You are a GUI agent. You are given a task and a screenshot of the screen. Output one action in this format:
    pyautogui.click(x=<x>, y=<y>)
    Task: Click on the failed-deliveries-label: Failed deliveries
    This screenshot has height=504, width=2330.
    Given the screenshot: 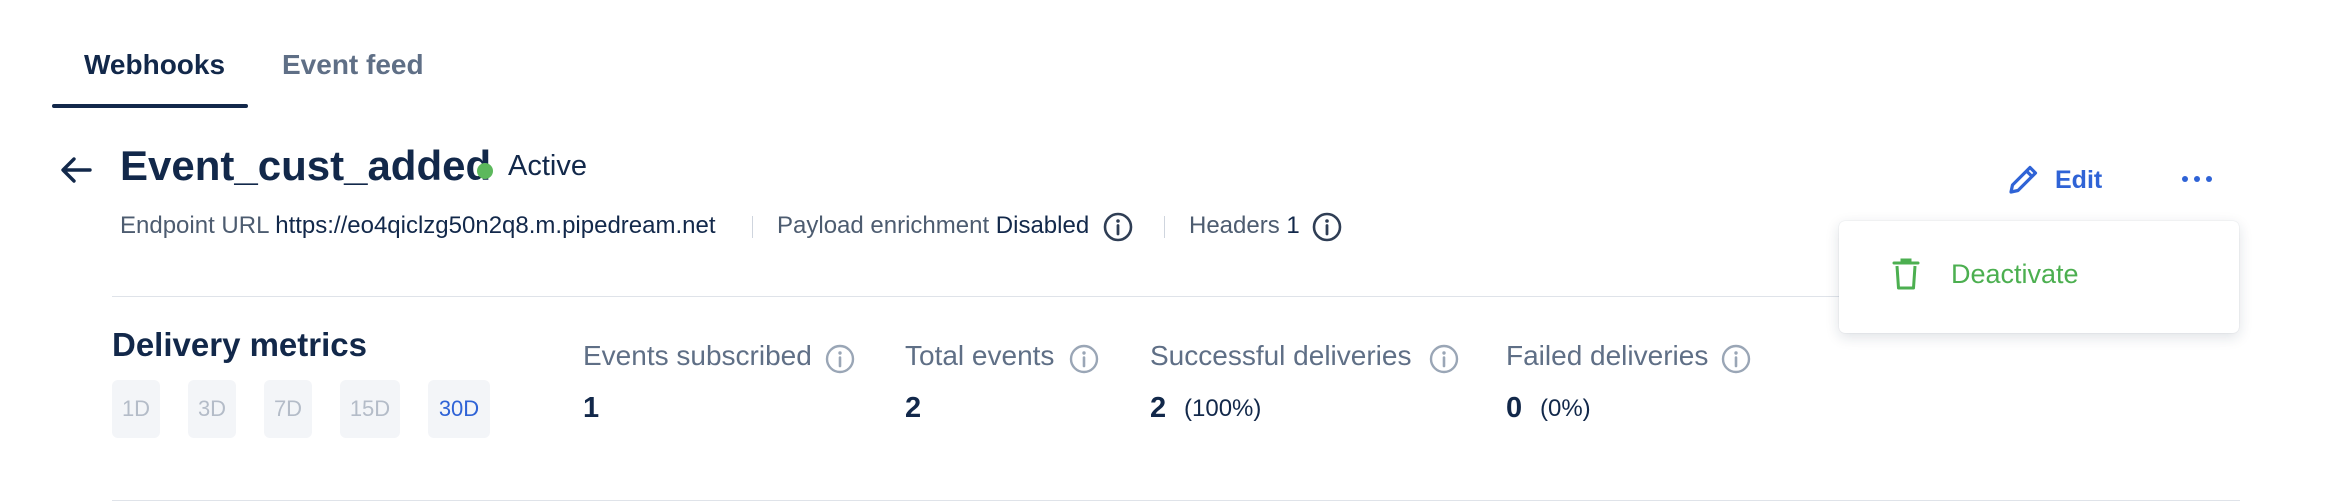 What is the action you would take?
    pyautogui.click(x=1607, y=355)
    